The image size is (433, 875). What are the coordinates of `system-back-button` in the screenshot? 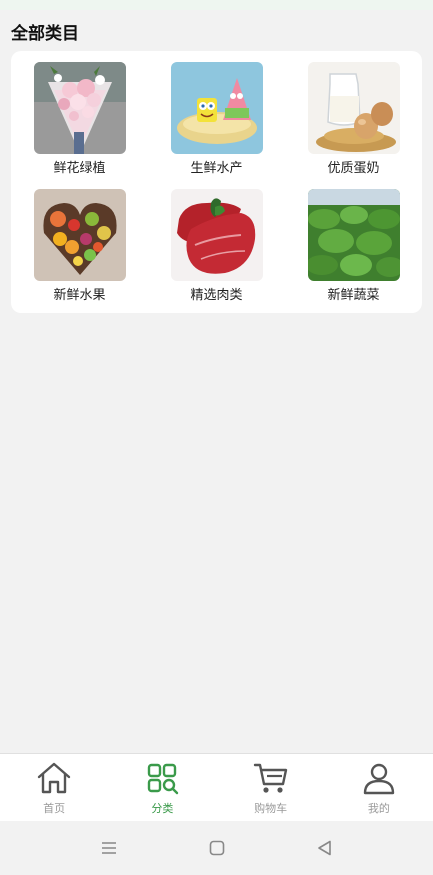 It's located at (325, 848).